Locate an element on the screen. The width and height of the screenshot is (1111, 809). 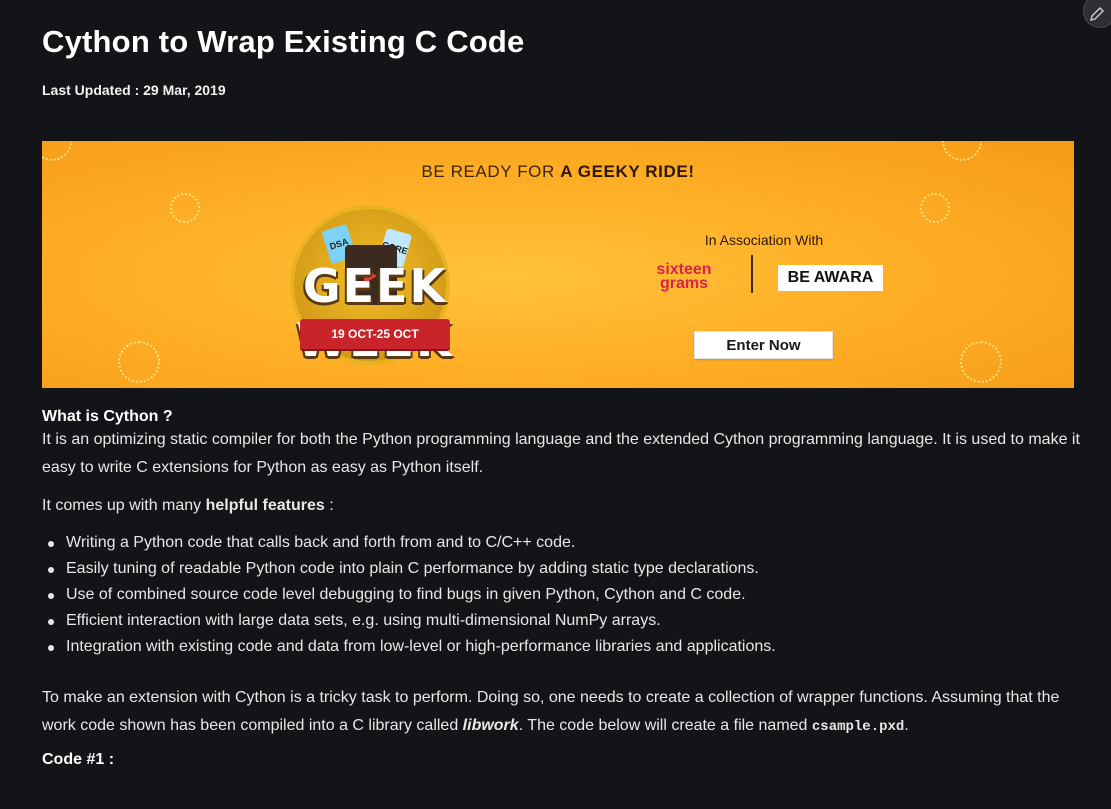
geek-week-logo: DSA CORE GEEK WEEK 19 OCT-25 OCT is located at coordinates (377, 288).